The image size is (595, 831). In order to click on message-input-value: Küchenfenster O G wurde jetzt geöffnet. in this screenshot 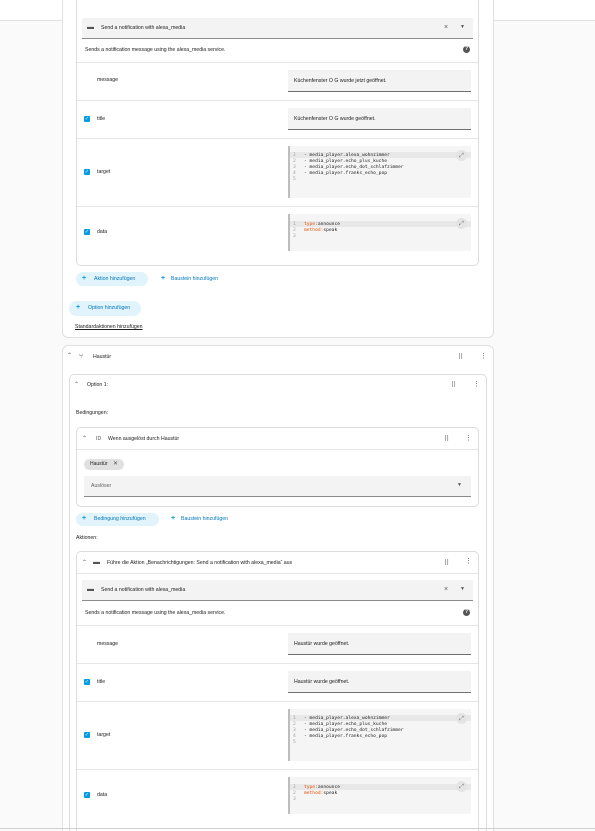, I will do `click(340, 81)`.